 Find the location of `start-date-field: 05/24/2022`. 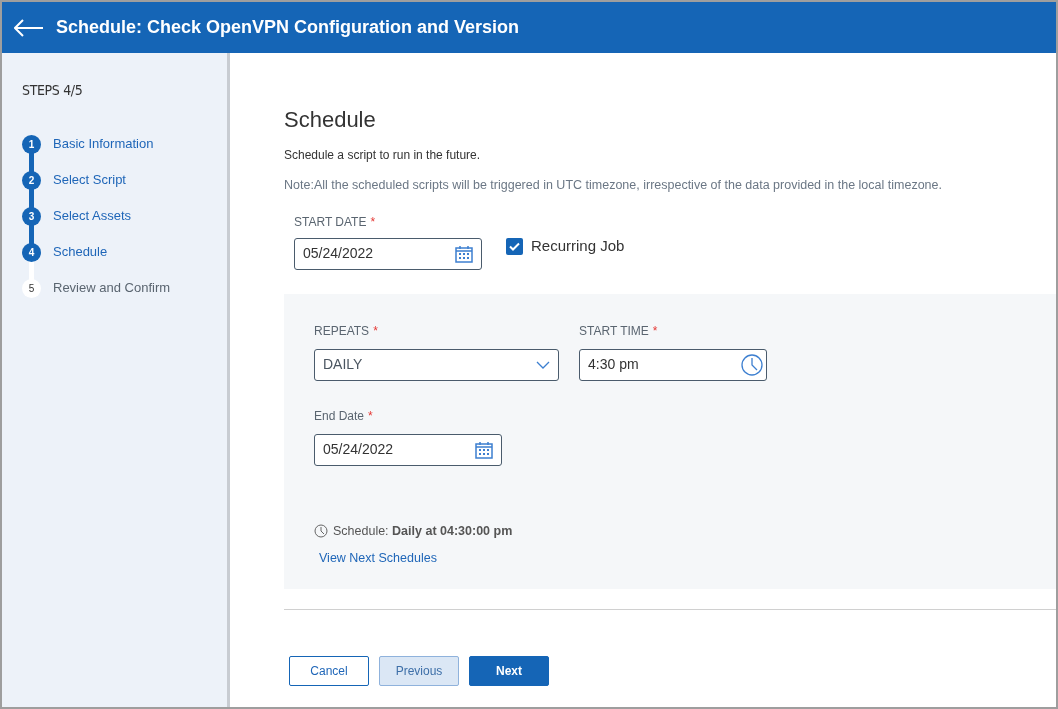

start-date-field: 05/24/2022 is located at coordinates (388, 253).